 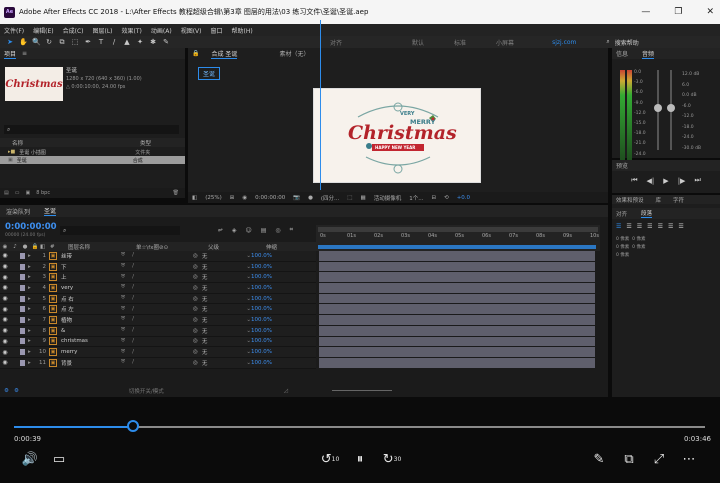 I want to click on toggle-switches-icon: ⚙, so click(x=6, y=391).